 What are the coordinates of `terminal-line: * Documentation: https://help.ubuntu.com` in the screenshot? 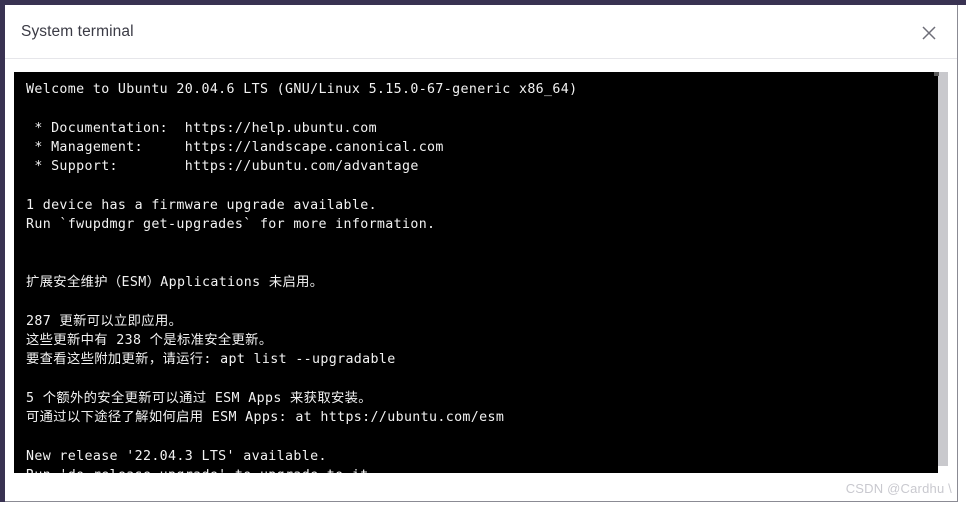 It's located at (201, 128).